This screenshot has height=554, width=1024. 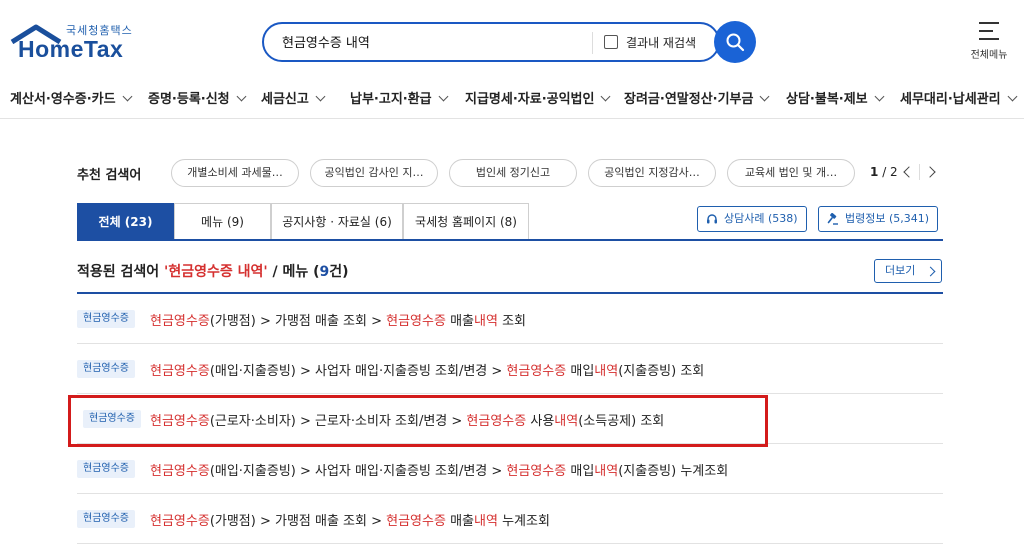 What do you see at coordinates (909, 172) in the screenshot?
I see `chevron-left-icon` at bounding box center [909, 172].